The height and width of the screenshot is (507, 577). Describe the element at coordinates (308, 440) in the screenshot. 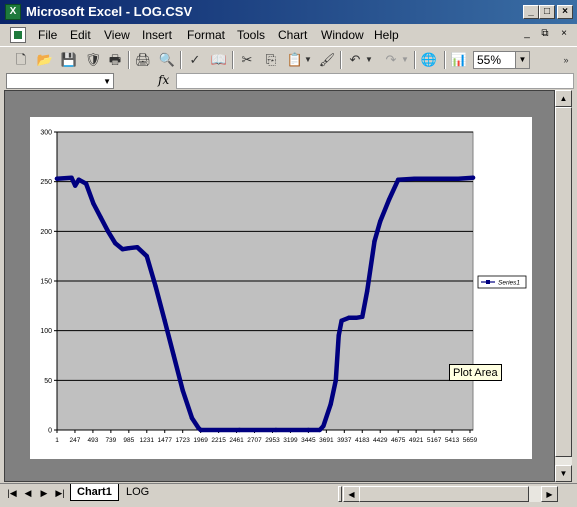

I see `x-tick-label: 3445` at that location.